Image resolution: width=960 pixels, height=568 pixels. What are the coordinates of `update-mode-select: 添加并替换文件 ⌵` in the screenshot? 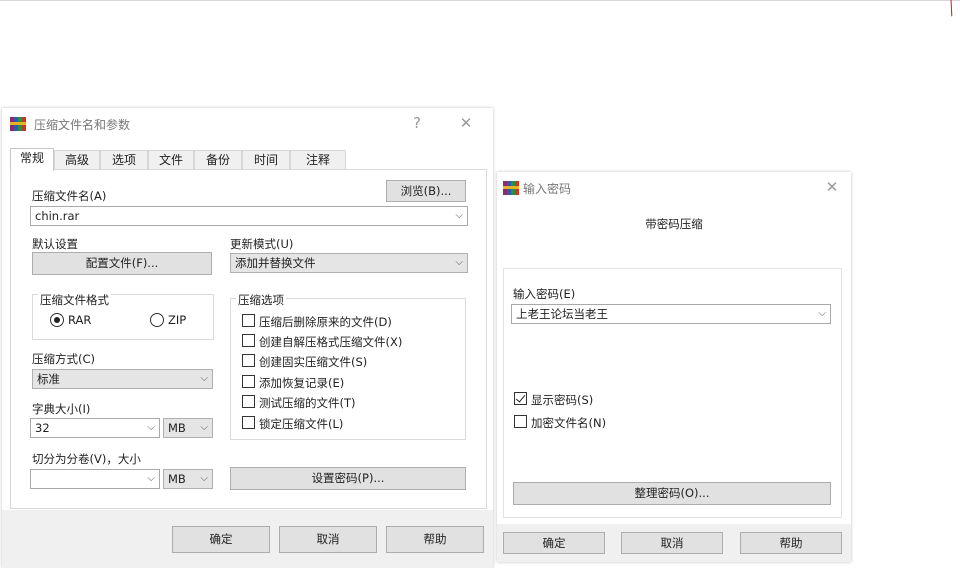 It's located at (349, 263).